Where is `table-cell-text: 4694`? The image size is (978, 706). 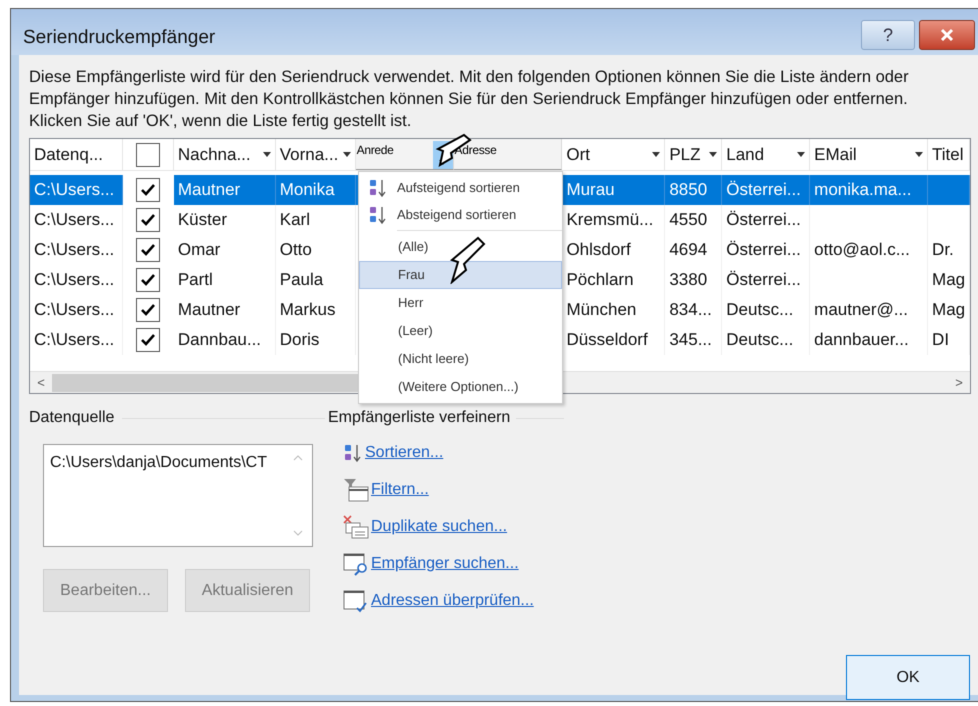 table-cell-text: 4694 is located at coordinates (688, 250).